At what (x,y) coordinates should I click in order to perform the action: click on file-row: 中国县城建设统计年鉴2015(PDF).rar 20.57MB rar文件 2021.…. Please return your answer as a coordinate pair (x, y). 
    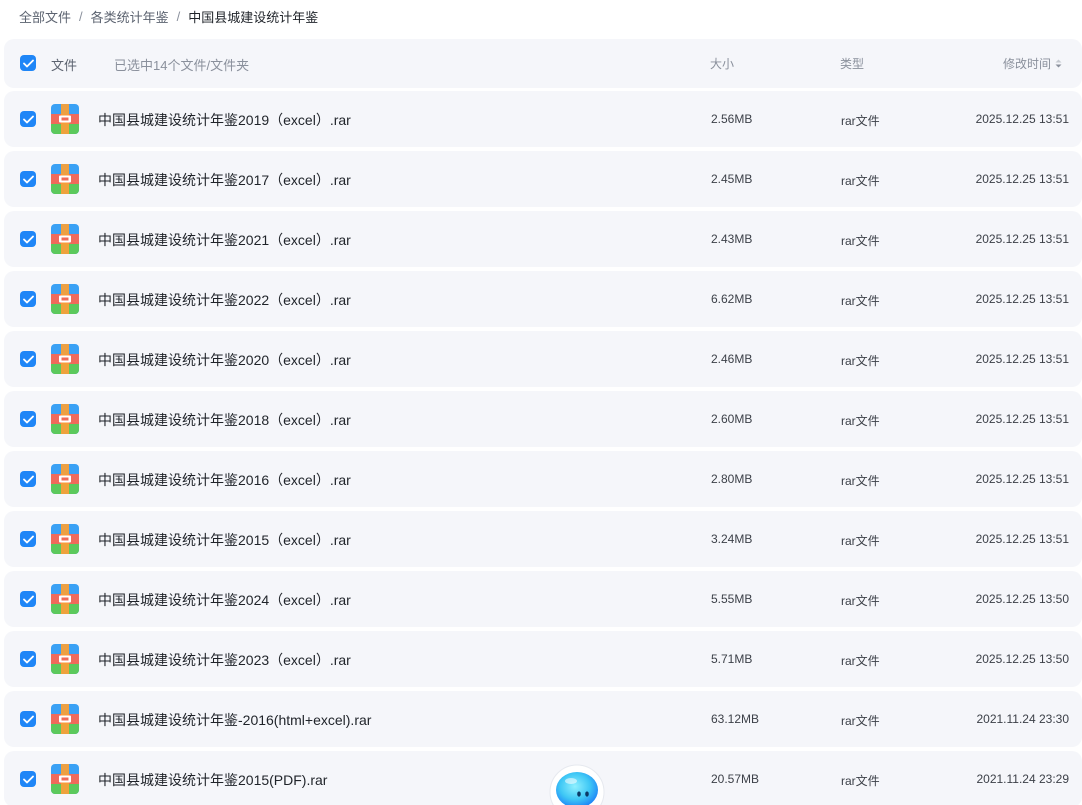
    Looking at the image, I should click on (543, 778).